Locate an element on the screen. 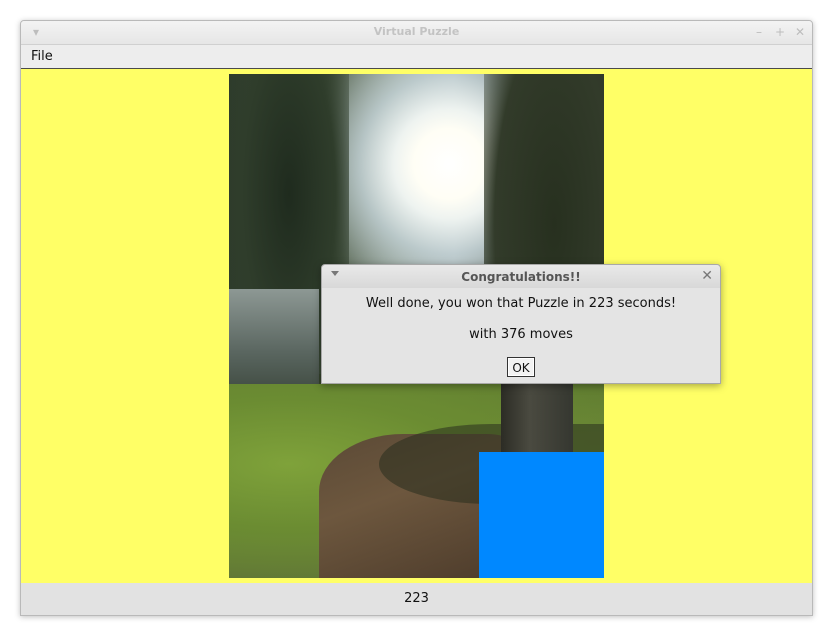 Image resolution: width=832 pixels, height=635 pixels. empty-tile is located at coordinates (541, 515).